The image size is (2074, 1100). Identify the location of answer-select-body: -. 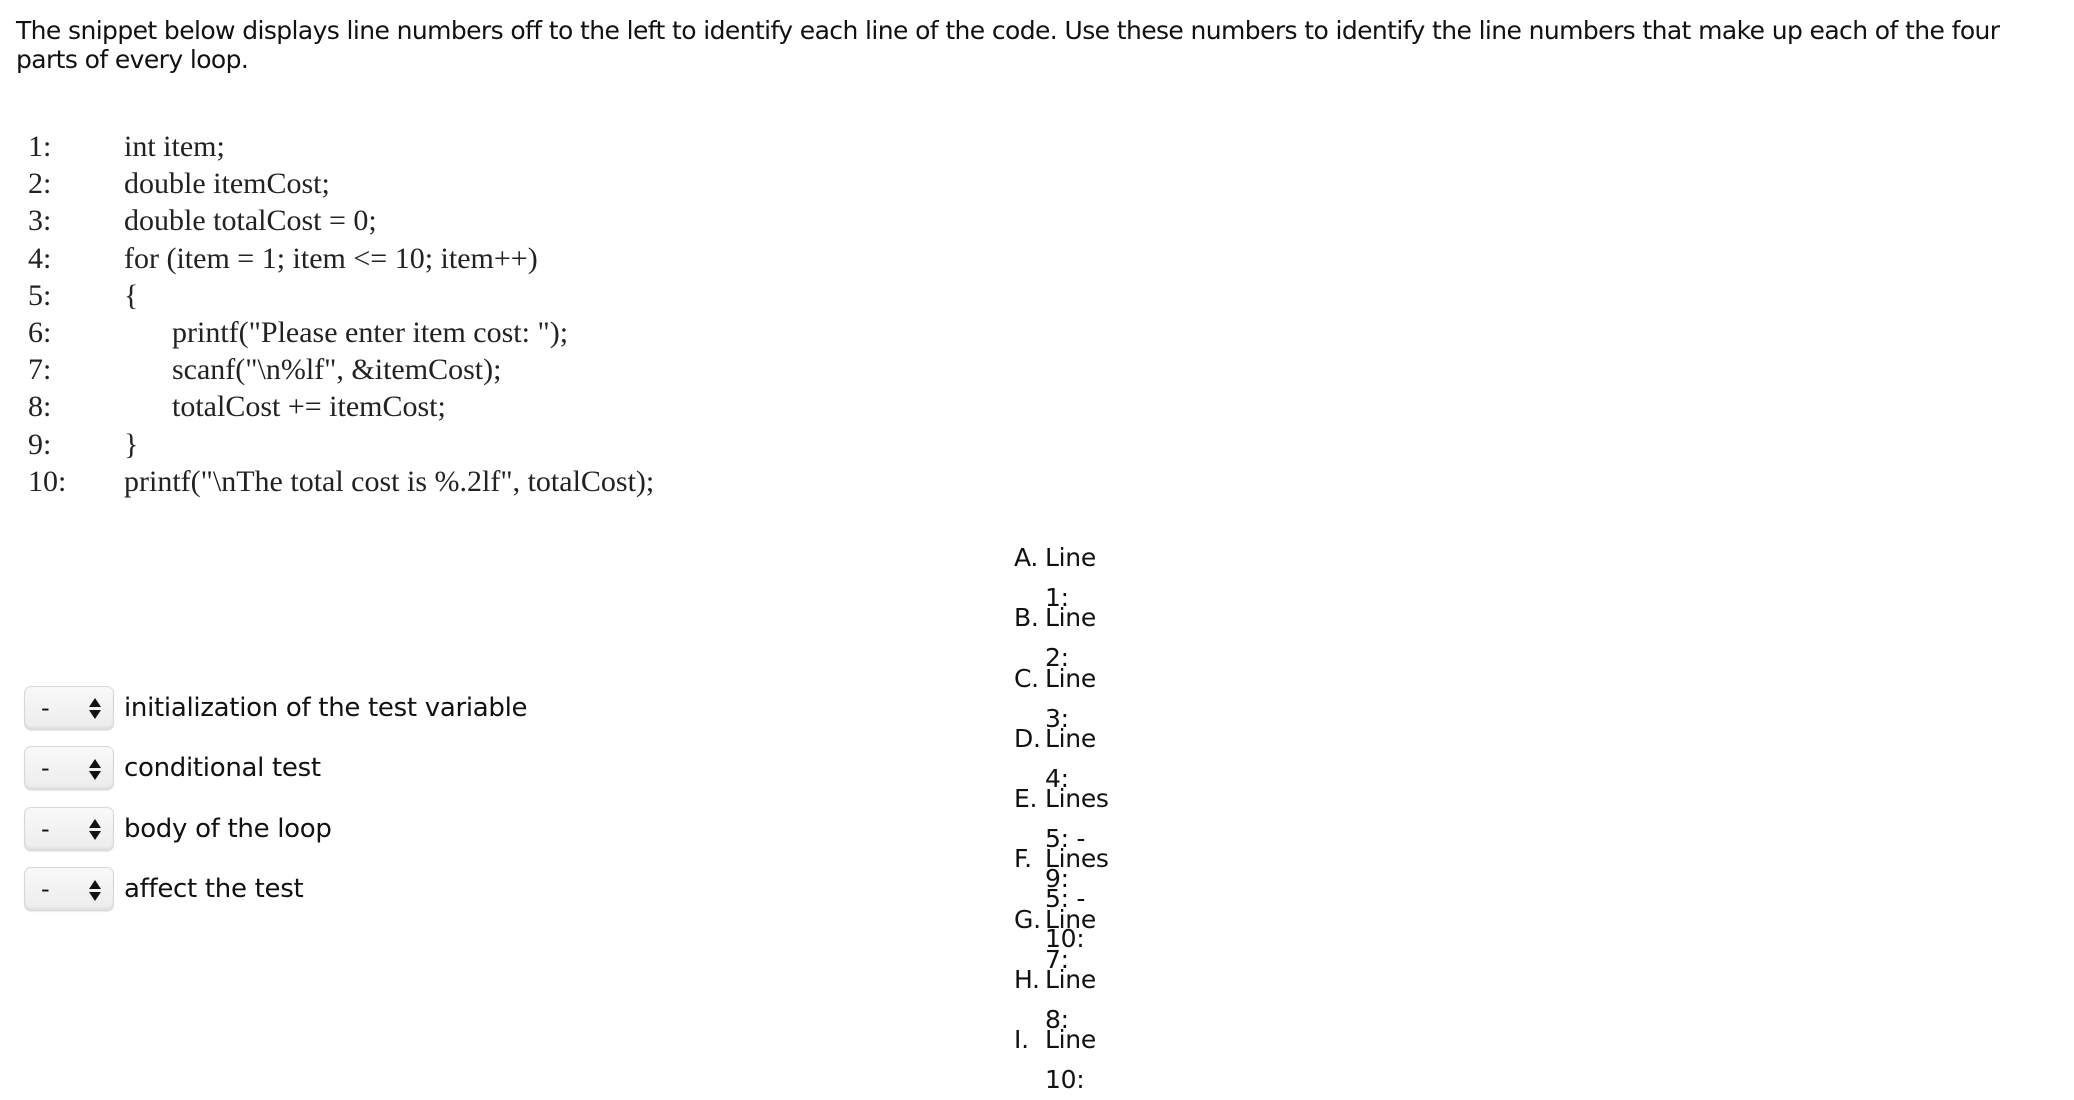
(69, 828).